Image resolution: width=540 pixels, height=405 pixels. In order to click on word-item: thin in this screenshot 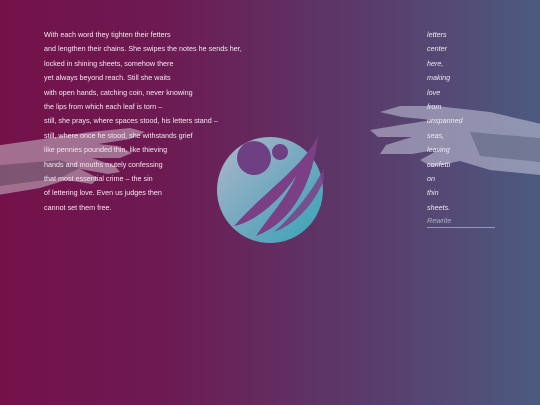, I will do `click(433, 193)`.